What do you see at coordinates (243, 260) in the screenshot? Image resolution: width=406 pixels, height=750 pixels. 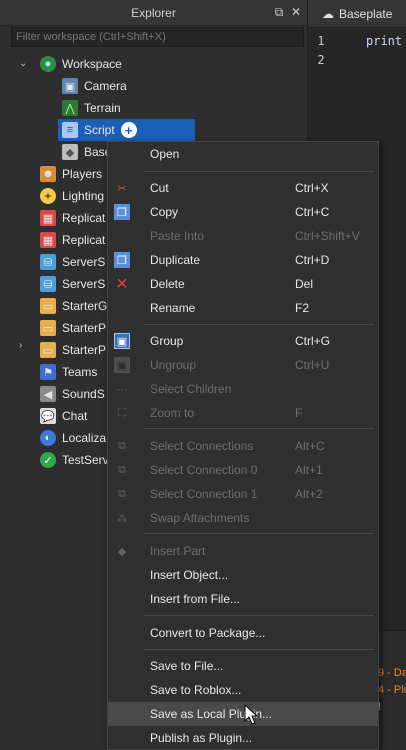 I see `menu-item-duplicate: ❐ Duplicate Ctrl+D` at bounding box center [243, 260].